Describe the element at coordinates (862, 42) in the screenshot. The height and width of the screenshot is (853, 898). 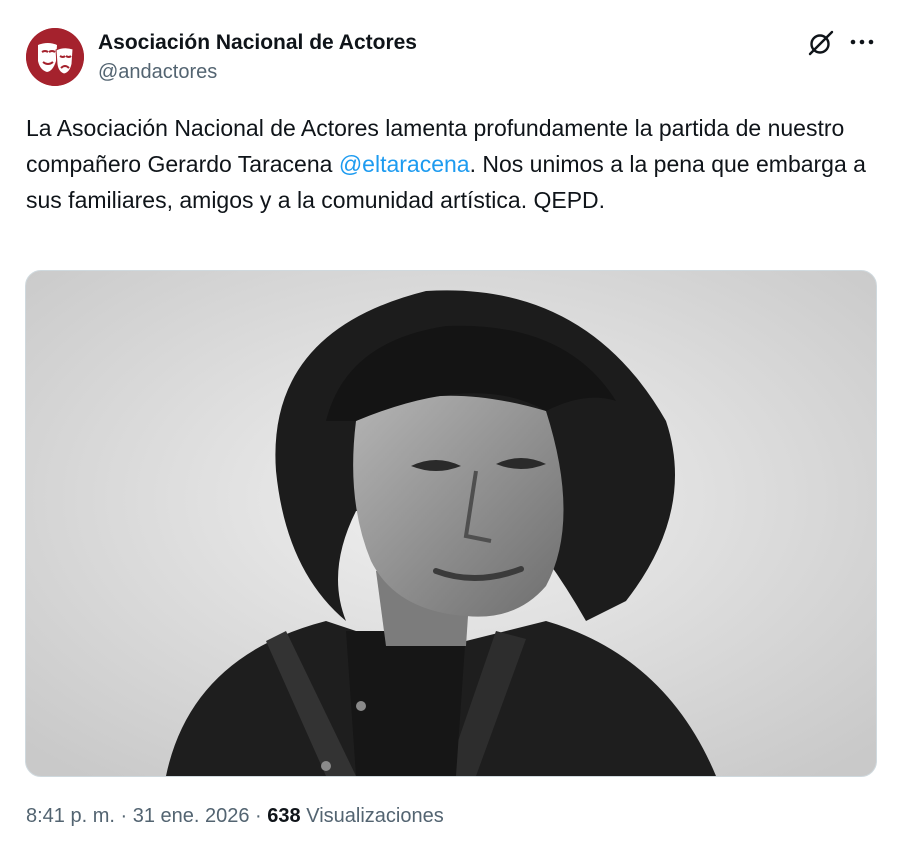
I see `more-icon` at that location.